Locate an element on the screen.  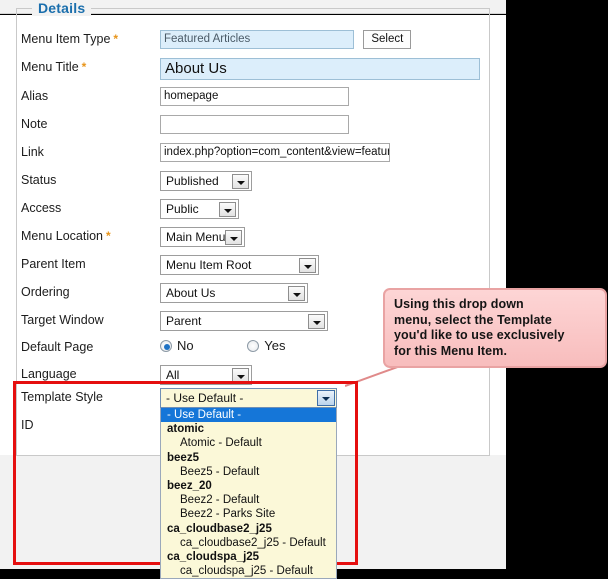
status-controls: Published is located at coordinates (206, 181).